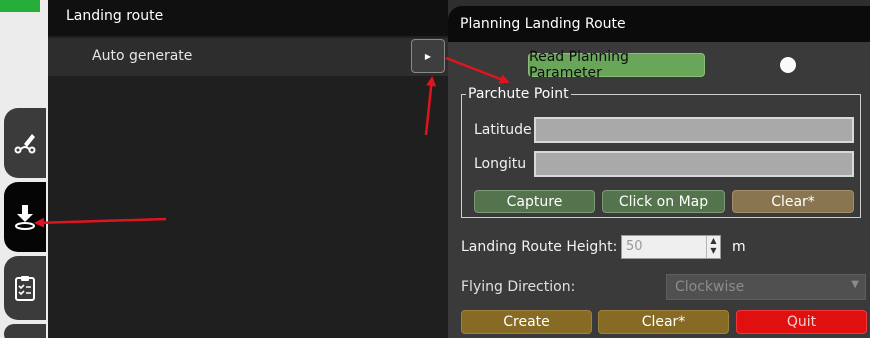 The height and width of the screenshot is (338, 870). I want to click on latitude-input, so click(694, 130).